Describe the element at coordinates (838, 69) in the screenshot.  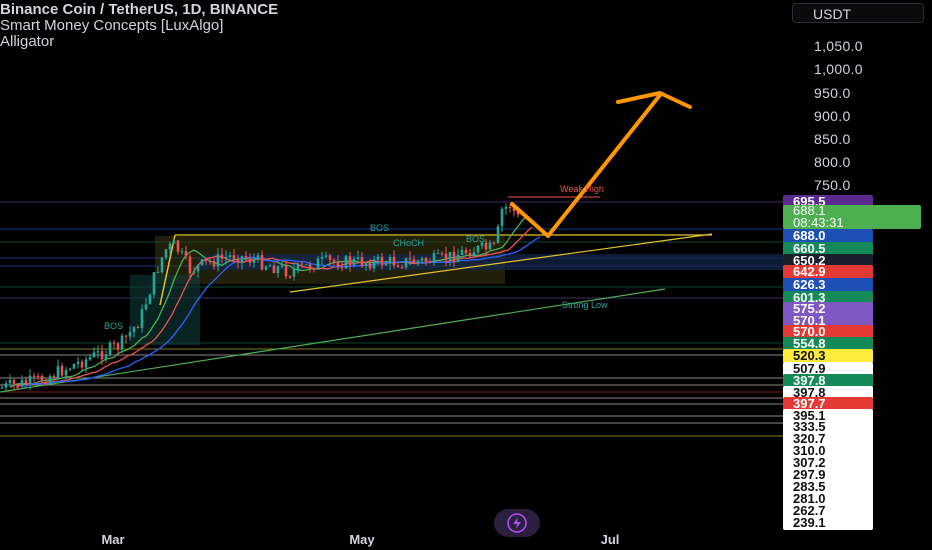
I see `y-tick: 1,000.0` at that location.